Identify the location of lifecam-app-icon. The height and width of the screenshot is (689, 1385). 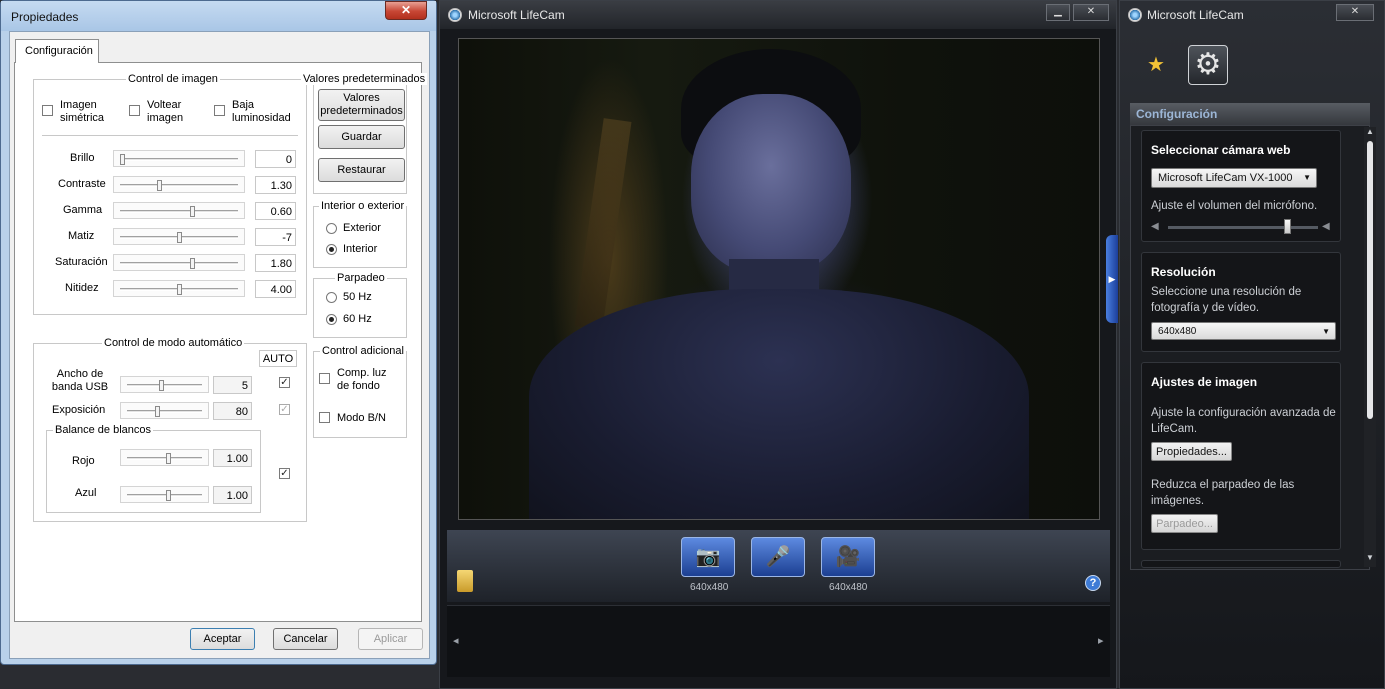
(455, 15).